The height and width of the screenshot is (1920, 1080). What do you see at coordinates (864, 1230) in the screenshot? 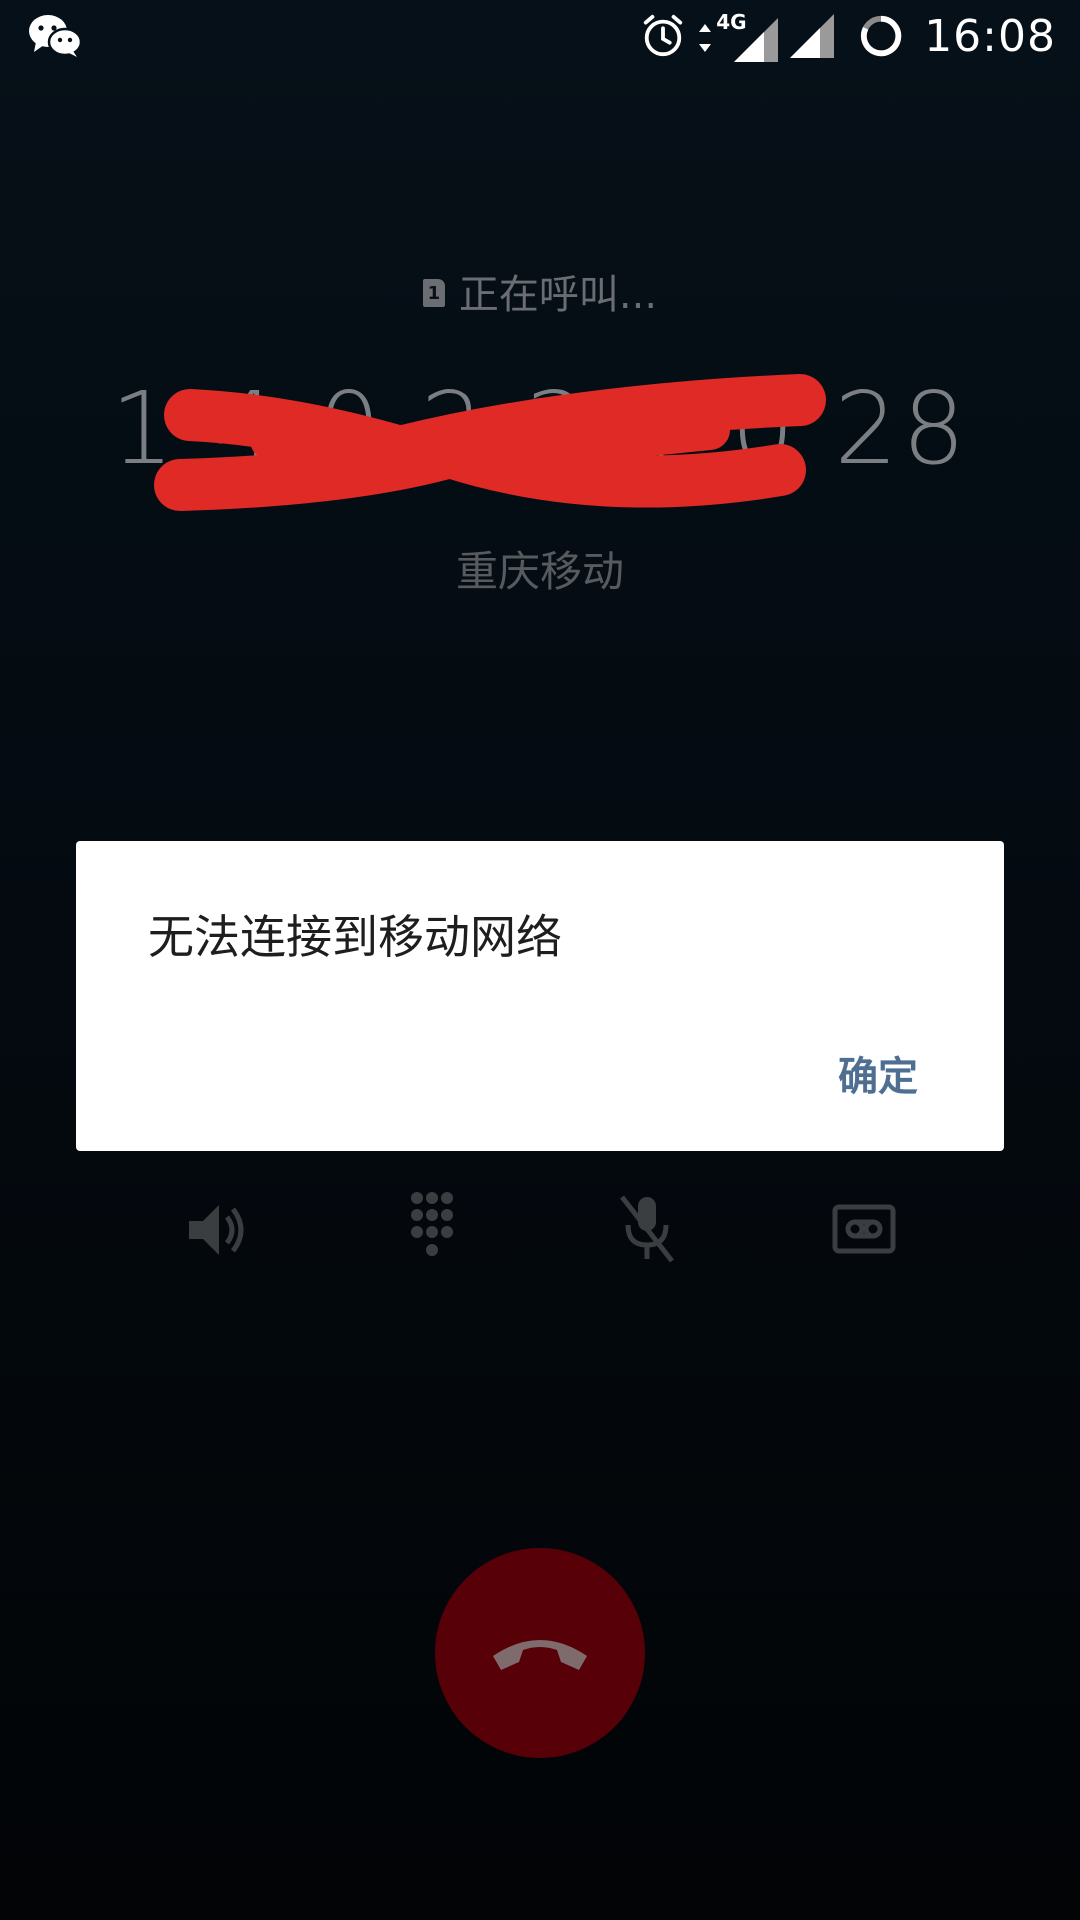
I see `record-icon` at bounding box center [864, 1230].